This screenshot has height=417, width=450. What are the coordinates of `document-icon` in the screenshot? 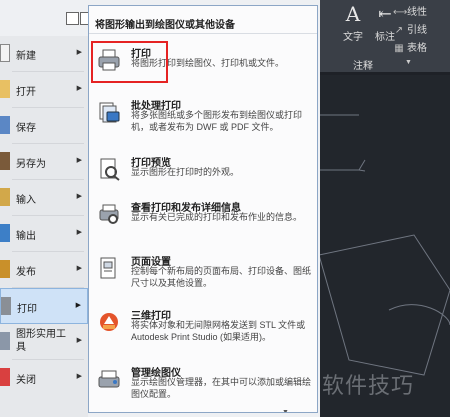 It's located at (72, 18).